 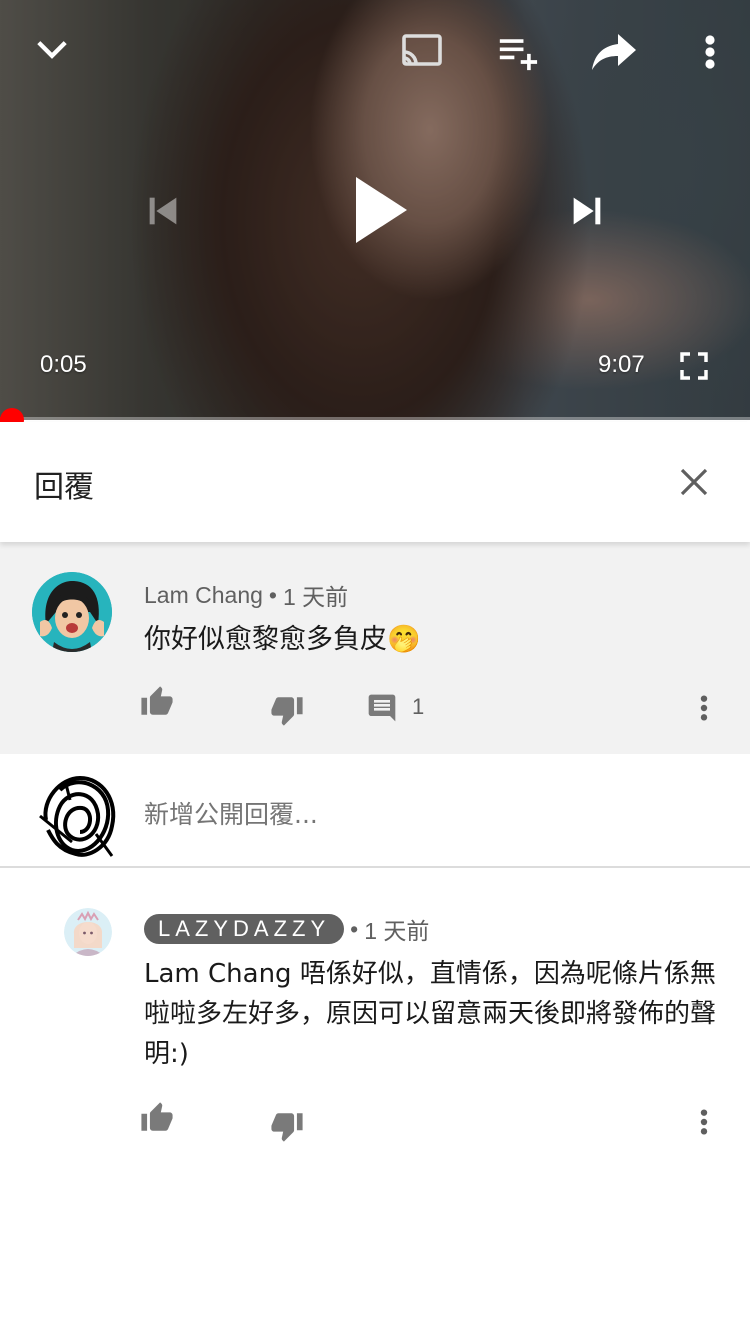 I want to click on more-options-button, so click(x=710, y=52).